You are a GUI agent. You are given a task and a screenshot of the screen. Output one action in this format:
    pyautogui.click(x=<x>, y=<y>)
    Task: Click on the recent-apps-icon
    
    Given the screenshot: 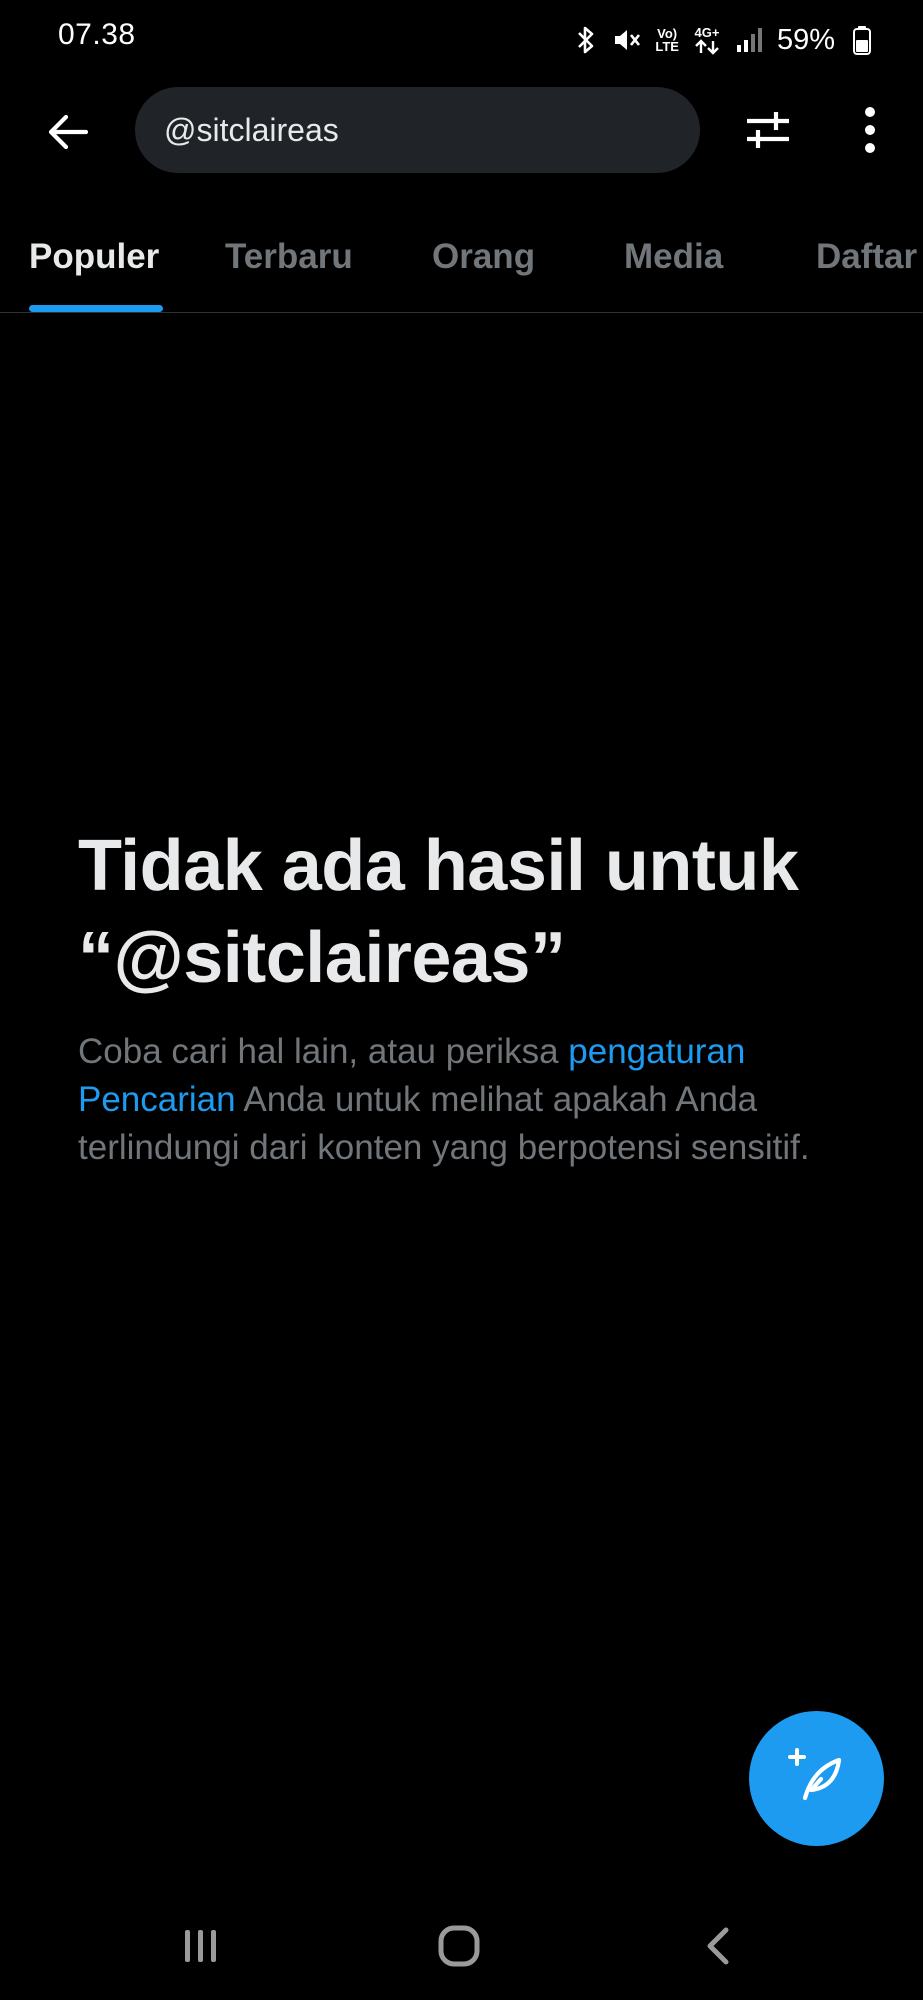 What is the action you would take?
    pyautogui.click(x=201, y=1948)
    